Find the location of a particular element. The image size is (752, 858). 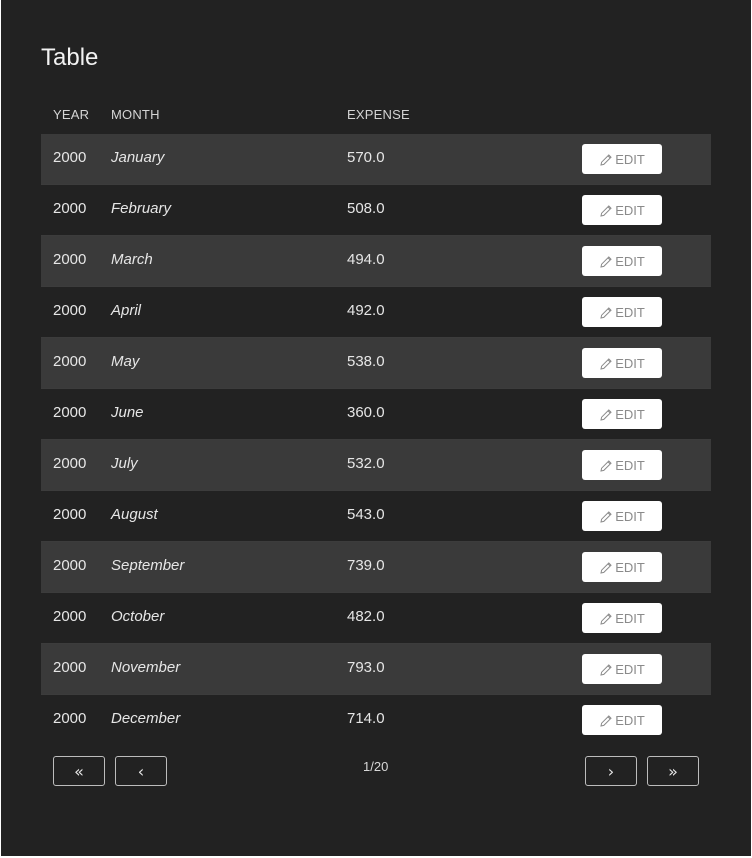

cell-month: October is located at coordinates (138, 616).